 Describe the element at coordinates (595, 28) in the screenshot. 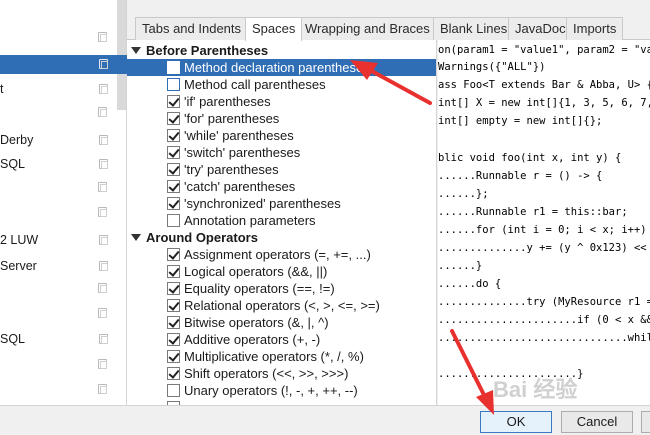

I see `tab-imports: Imports` at that location.